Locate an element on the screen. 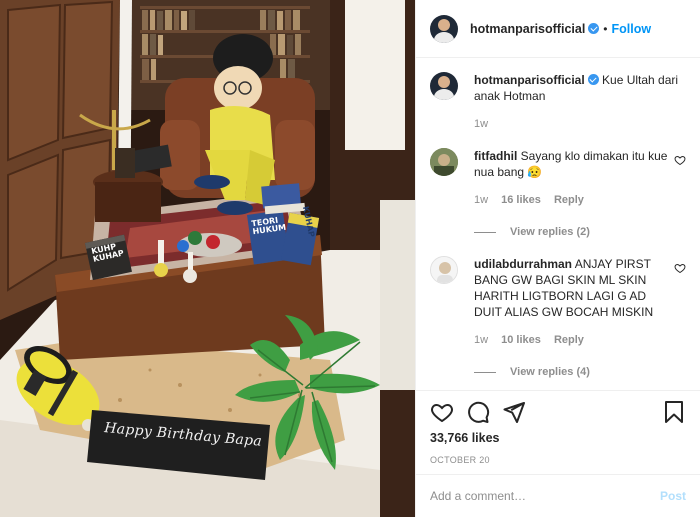 This screenshot has width=700, height=517. caption-avatar is located at coordinates (444, 86).